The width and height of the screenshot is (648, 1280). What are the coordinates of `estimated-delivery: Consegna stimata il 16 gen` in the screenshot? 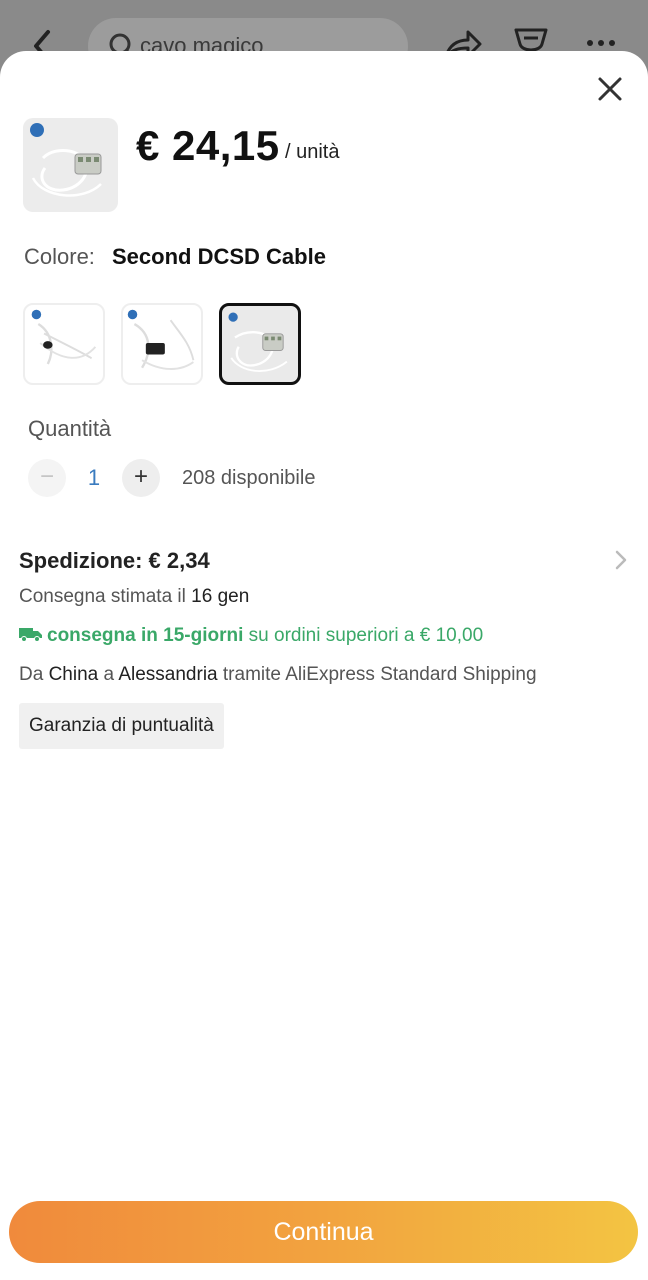 It's located at (134, 597).